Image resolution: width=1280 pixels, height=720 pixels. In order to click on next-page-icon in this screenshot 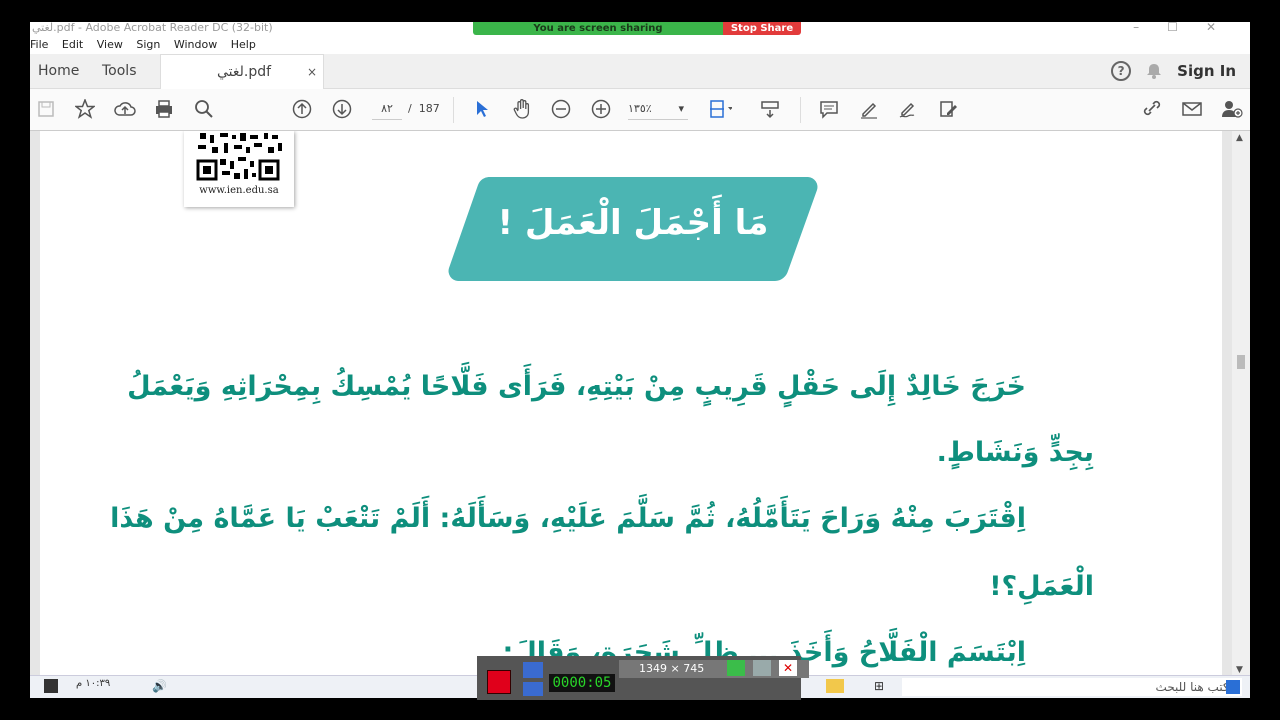, I will do `click(342, 109)`.